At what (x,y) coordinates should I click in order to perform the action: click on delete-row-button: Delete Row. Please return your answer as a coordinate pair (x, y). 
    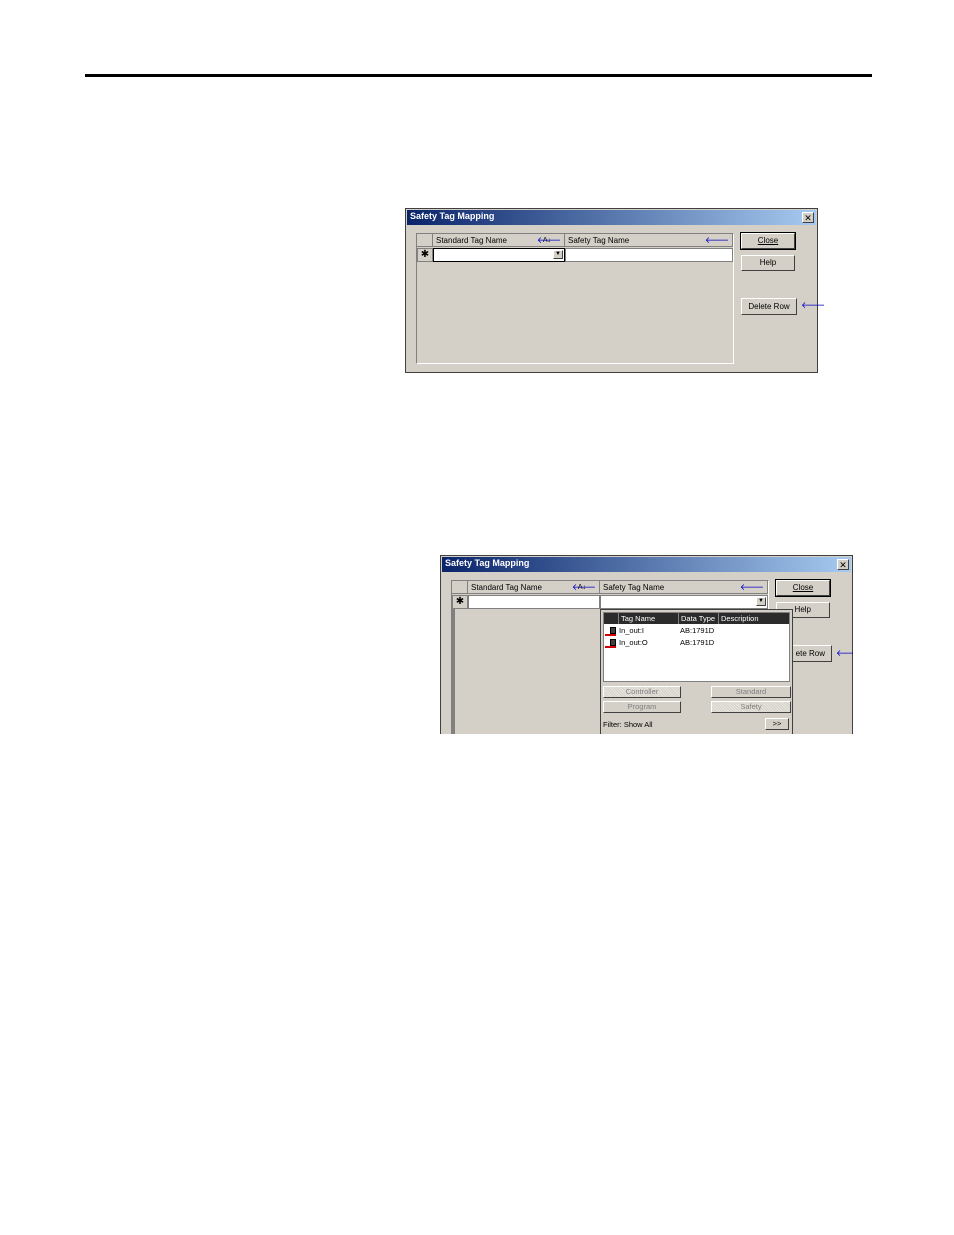
    Looking at the image, I should click on (769, 306).